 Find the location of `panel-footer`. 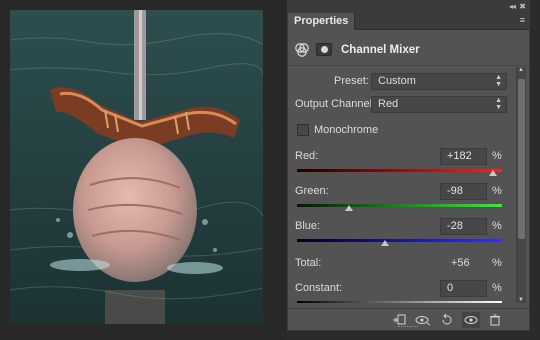

panel-footer is located at coordinates (408, 319).